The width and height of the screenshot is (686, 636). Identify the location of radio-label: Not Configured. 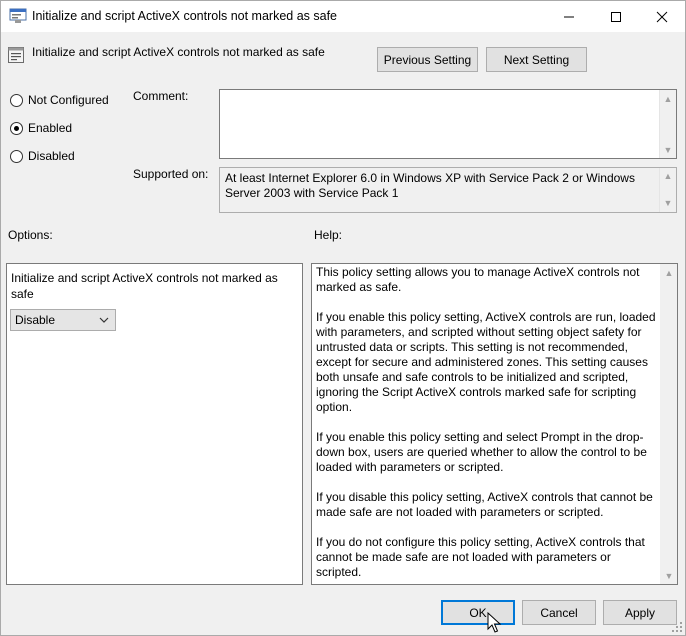
(68, 100).